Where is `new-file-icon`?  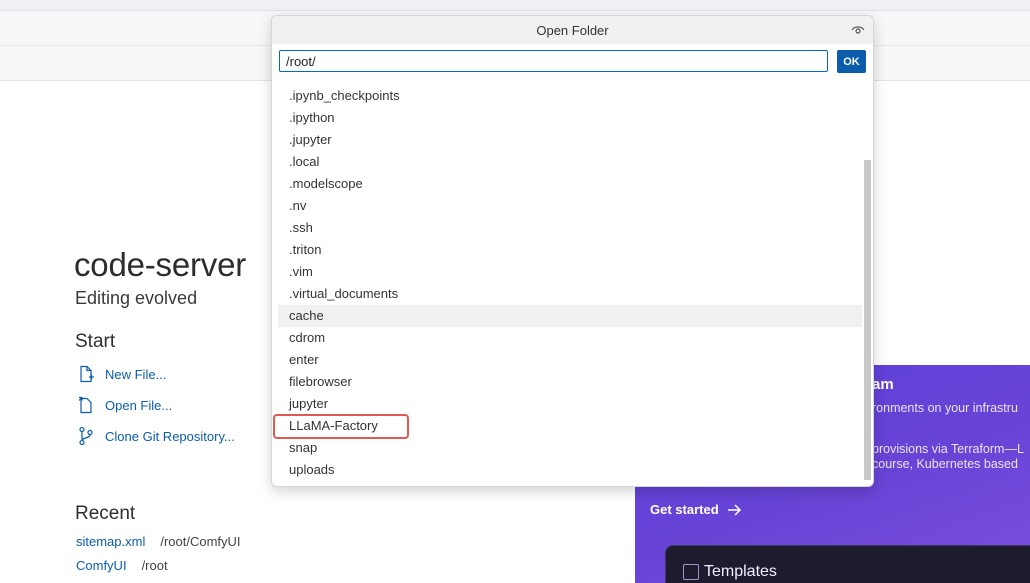 new-file-icon is located at coordinates (86, 374).